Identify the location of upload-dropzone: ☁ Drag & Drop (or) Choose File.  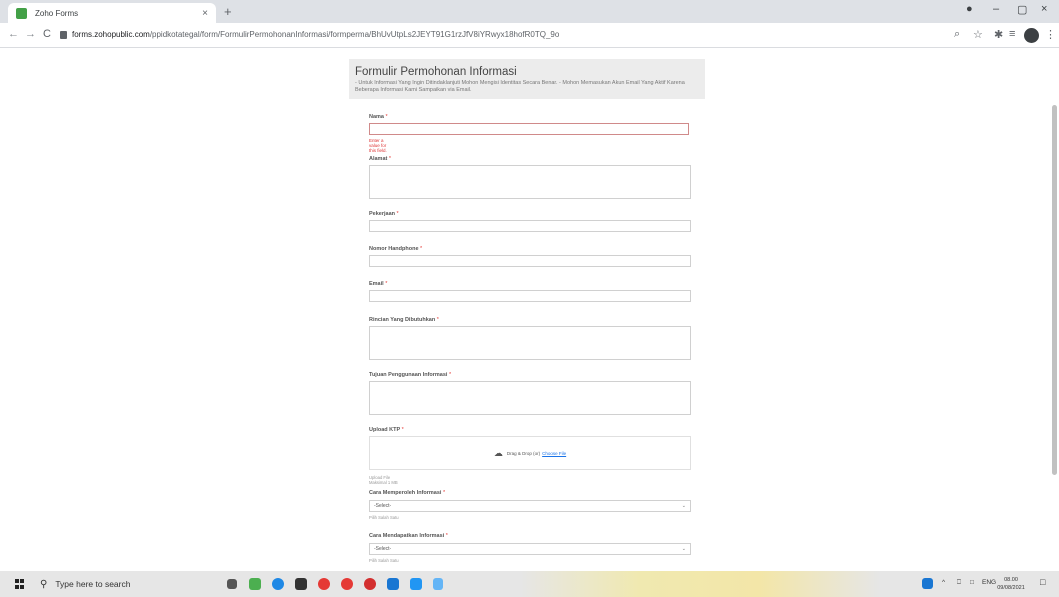
(530, 453).